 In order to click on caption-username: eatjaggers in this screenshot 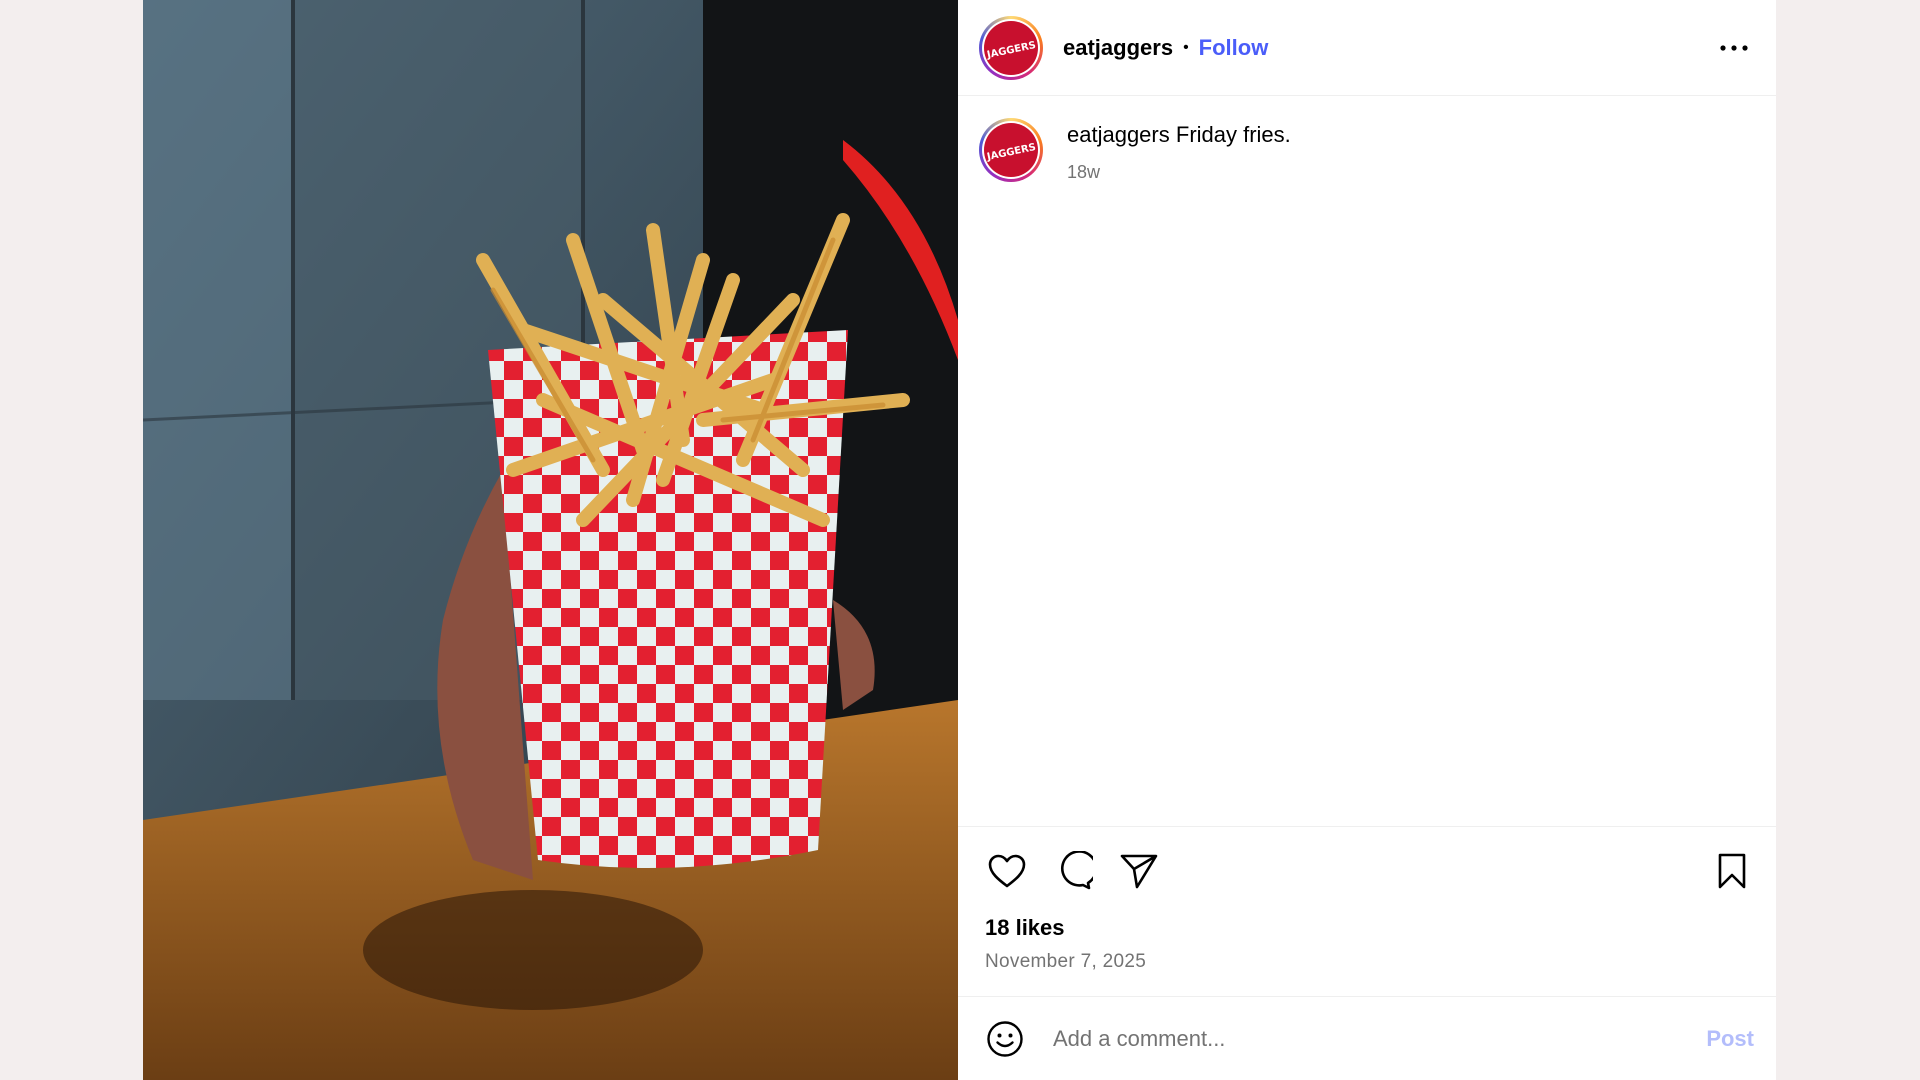, I will do `click(1118, 134)`.